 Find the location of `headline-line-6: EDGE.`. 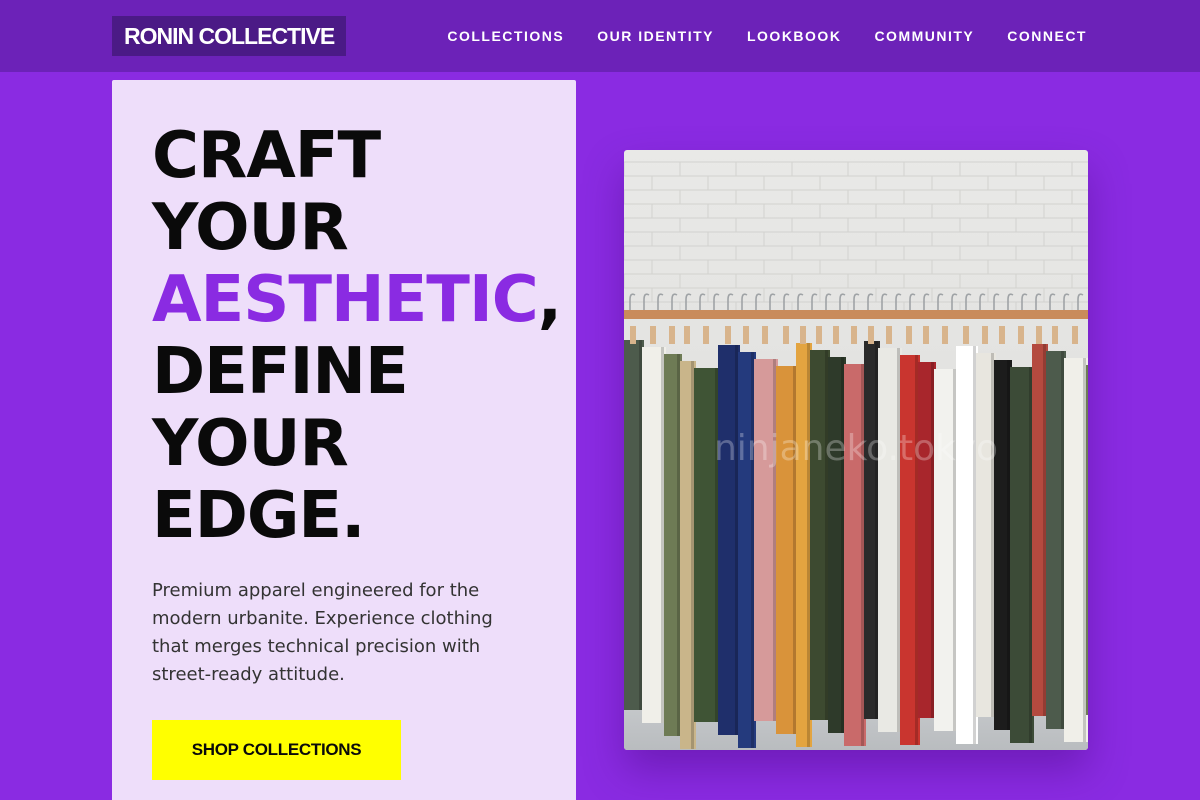

headline-line-6: EDGE. is located at coordinates (258, 516).